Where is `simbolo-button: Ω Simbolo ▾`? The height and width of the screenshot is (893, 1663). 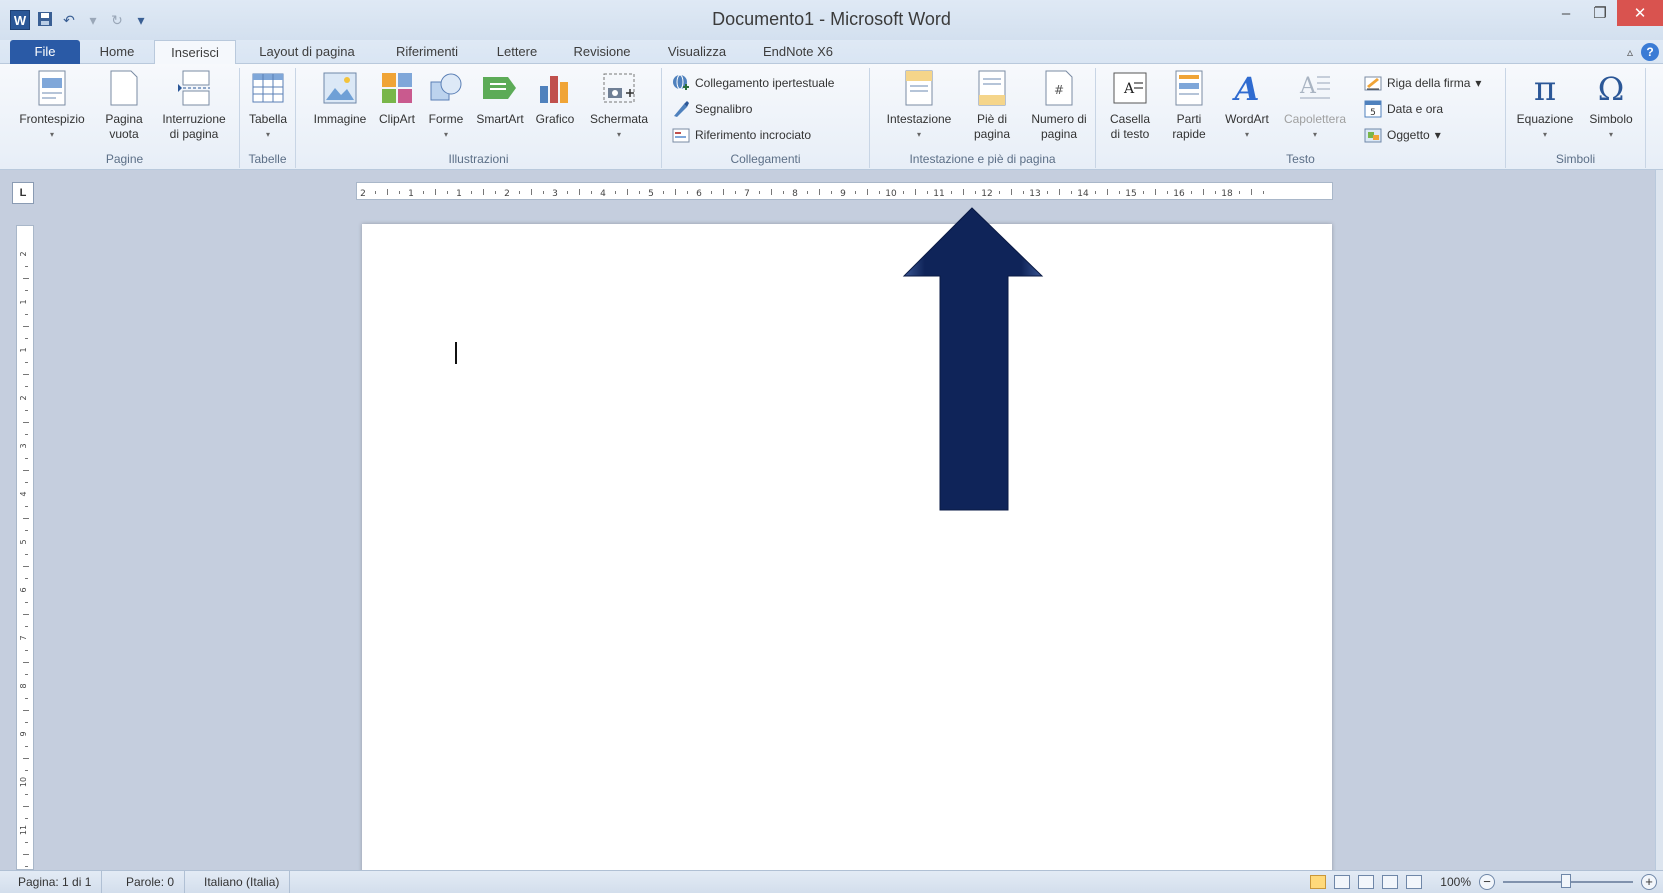 simbolo-button: Ω Simbolo ▾ is located at coordinates (1611, 106).